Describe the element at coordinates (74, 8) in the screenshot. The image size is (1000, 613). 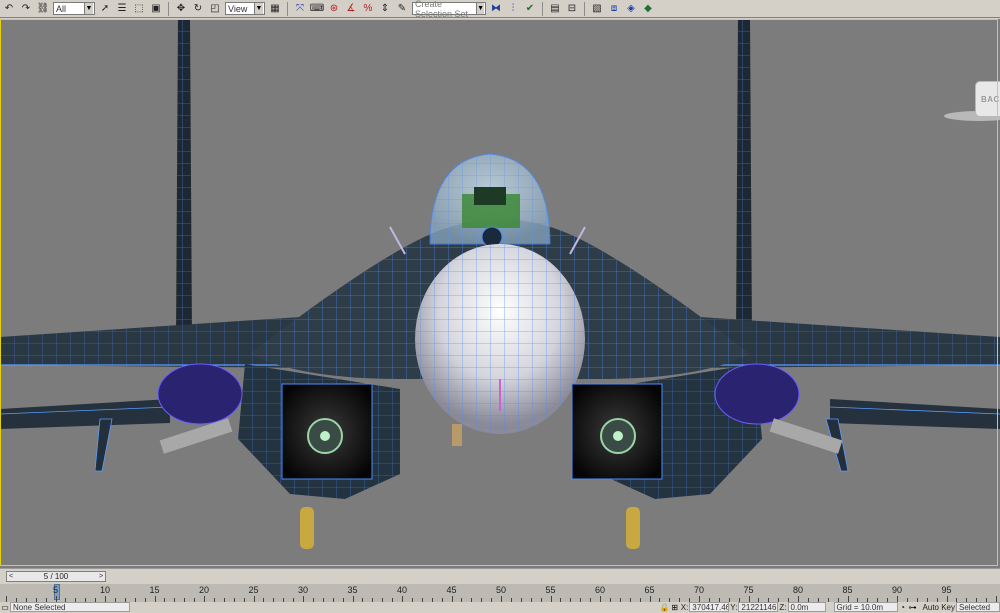
I see `selection-filter-dropdown: All ▼` at that location.